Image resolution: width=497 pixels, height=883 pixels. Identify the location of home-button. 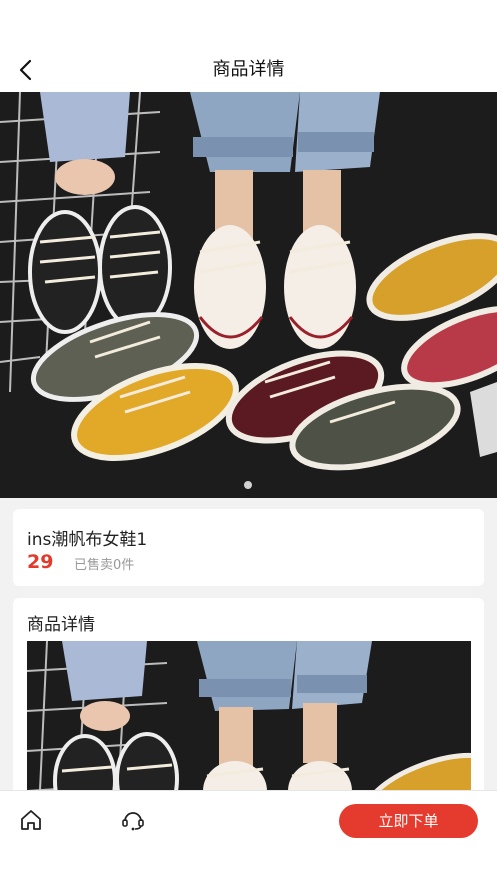
(31, 820).